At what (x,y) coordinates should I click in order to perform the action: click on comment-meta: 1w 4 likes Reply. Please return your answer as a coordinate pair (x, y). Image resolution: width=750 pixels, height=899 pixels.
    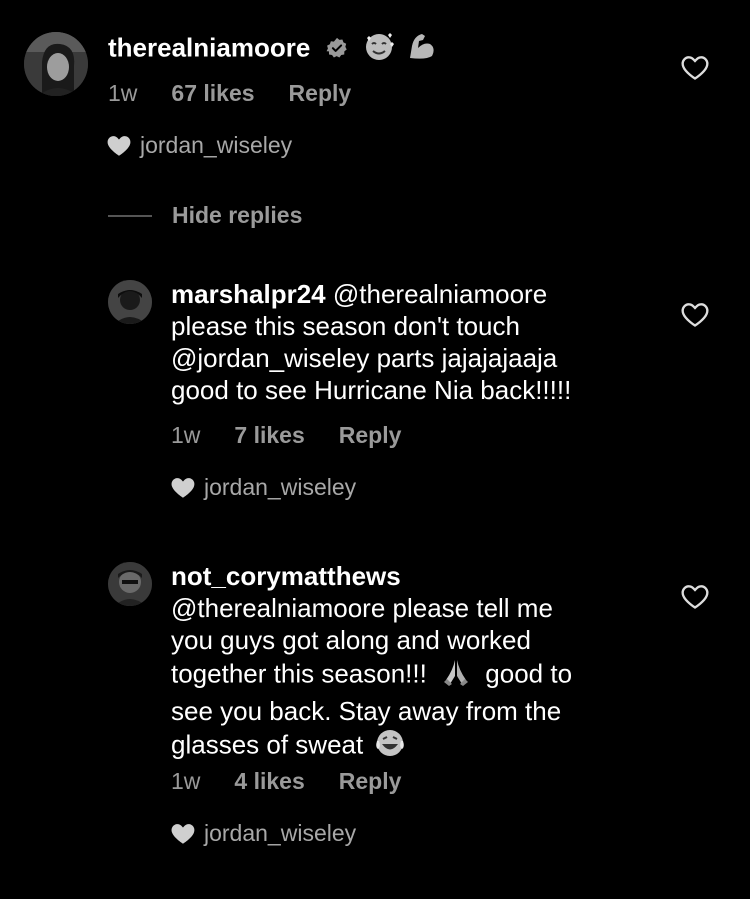
    Looking at the image, I should click on (286, 781).